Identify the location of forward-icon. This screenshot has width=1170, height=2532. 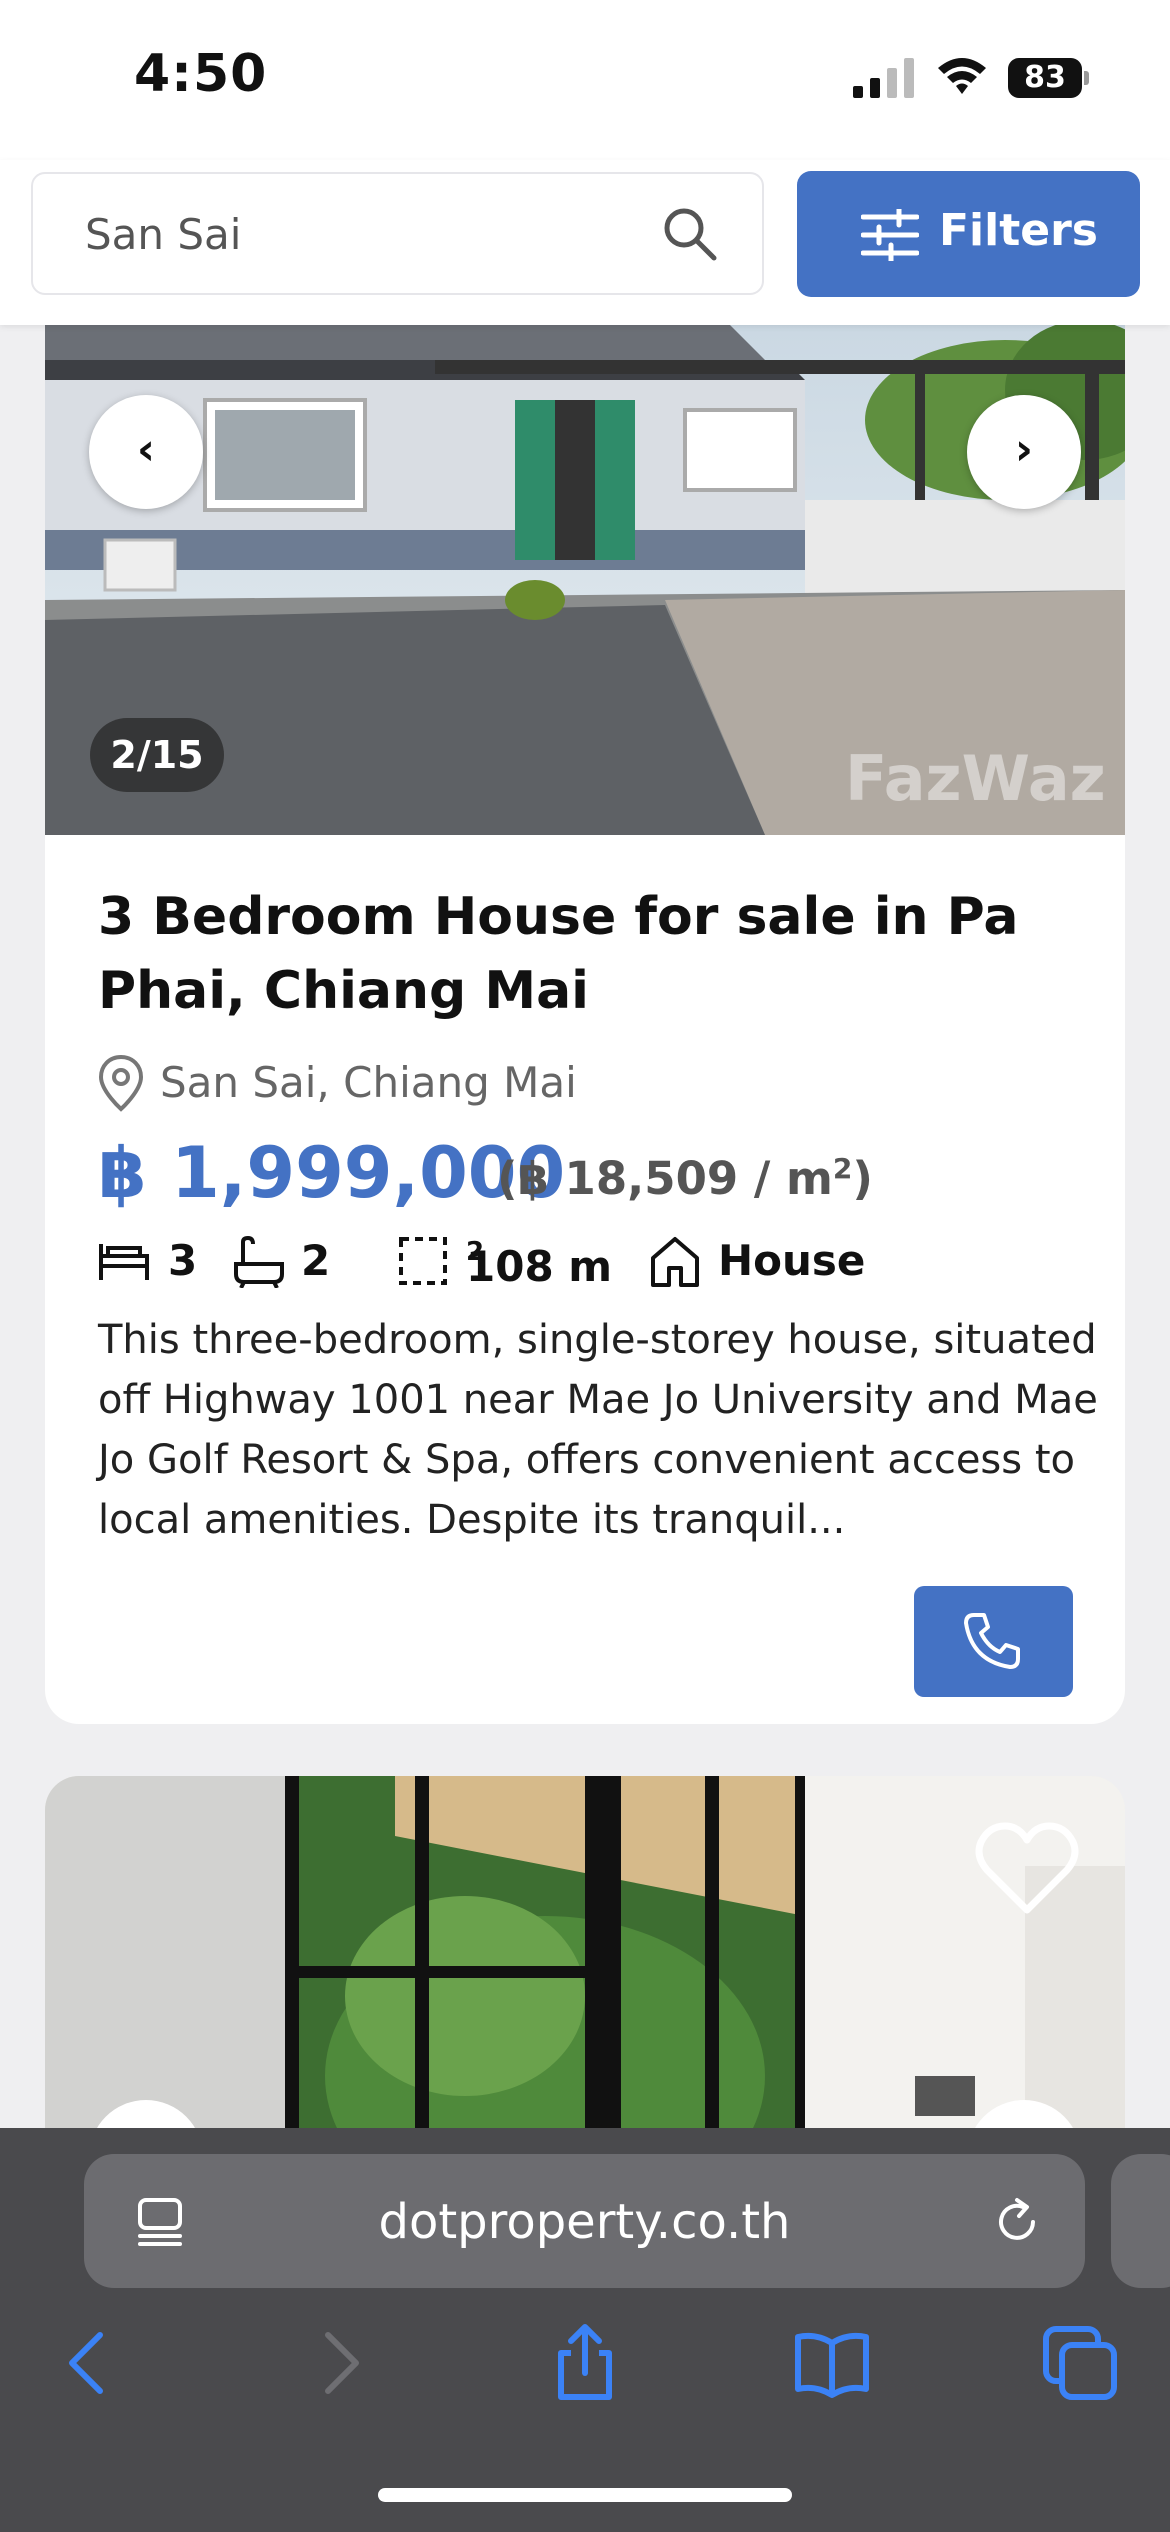
(340, 2363).